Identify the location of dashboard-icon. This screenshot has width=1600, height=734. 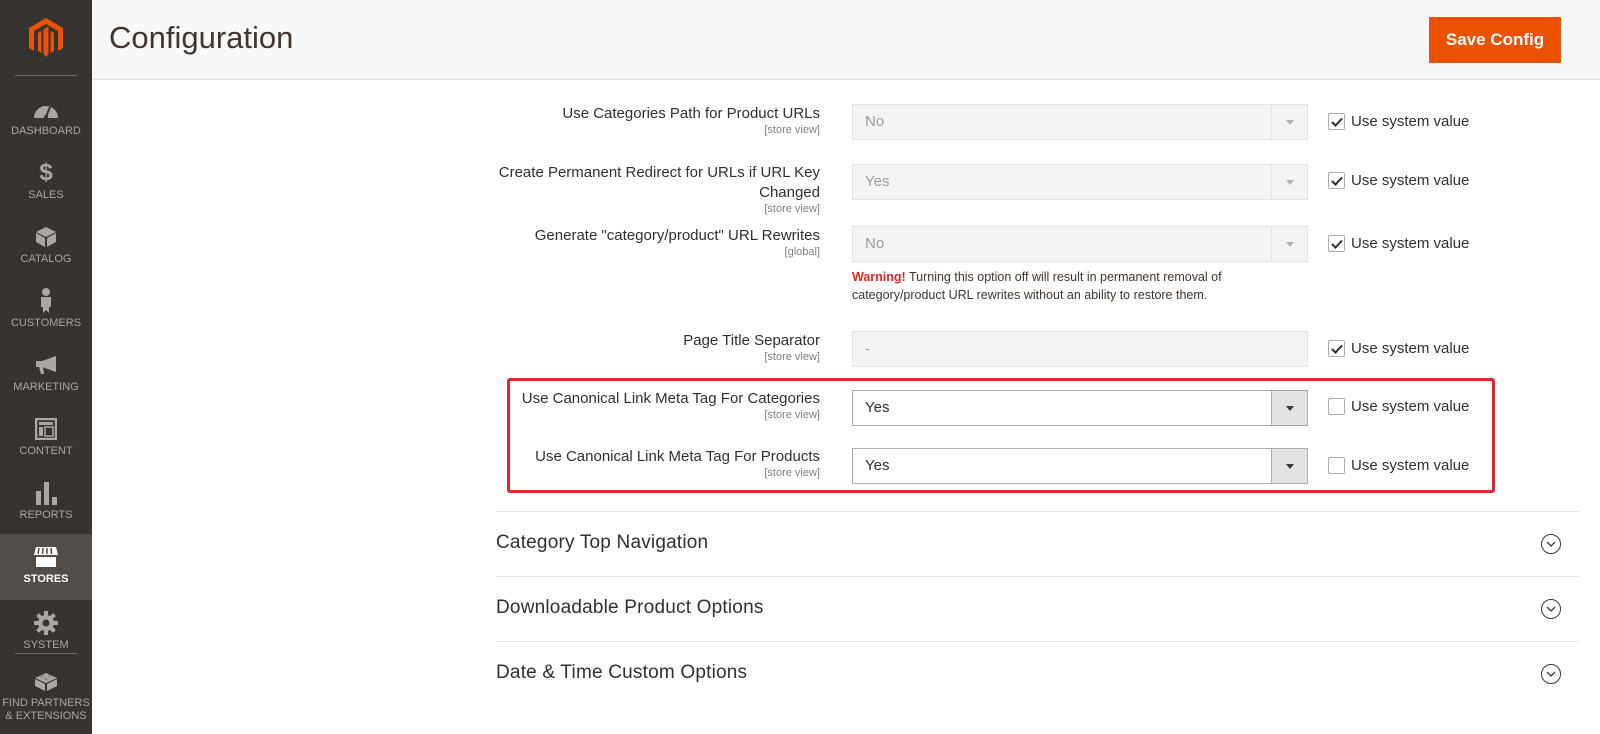
(46, 109).